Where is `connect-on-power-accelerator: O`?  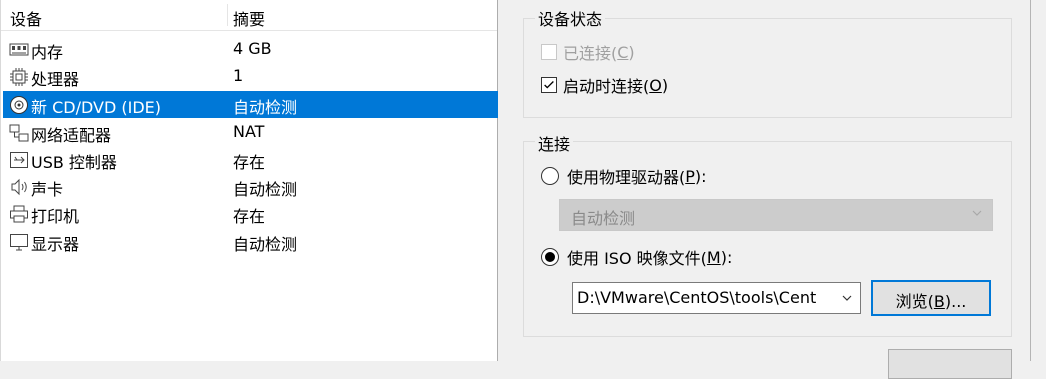 connect-on-power-accelerator: O is located at coordinates (655, 85).